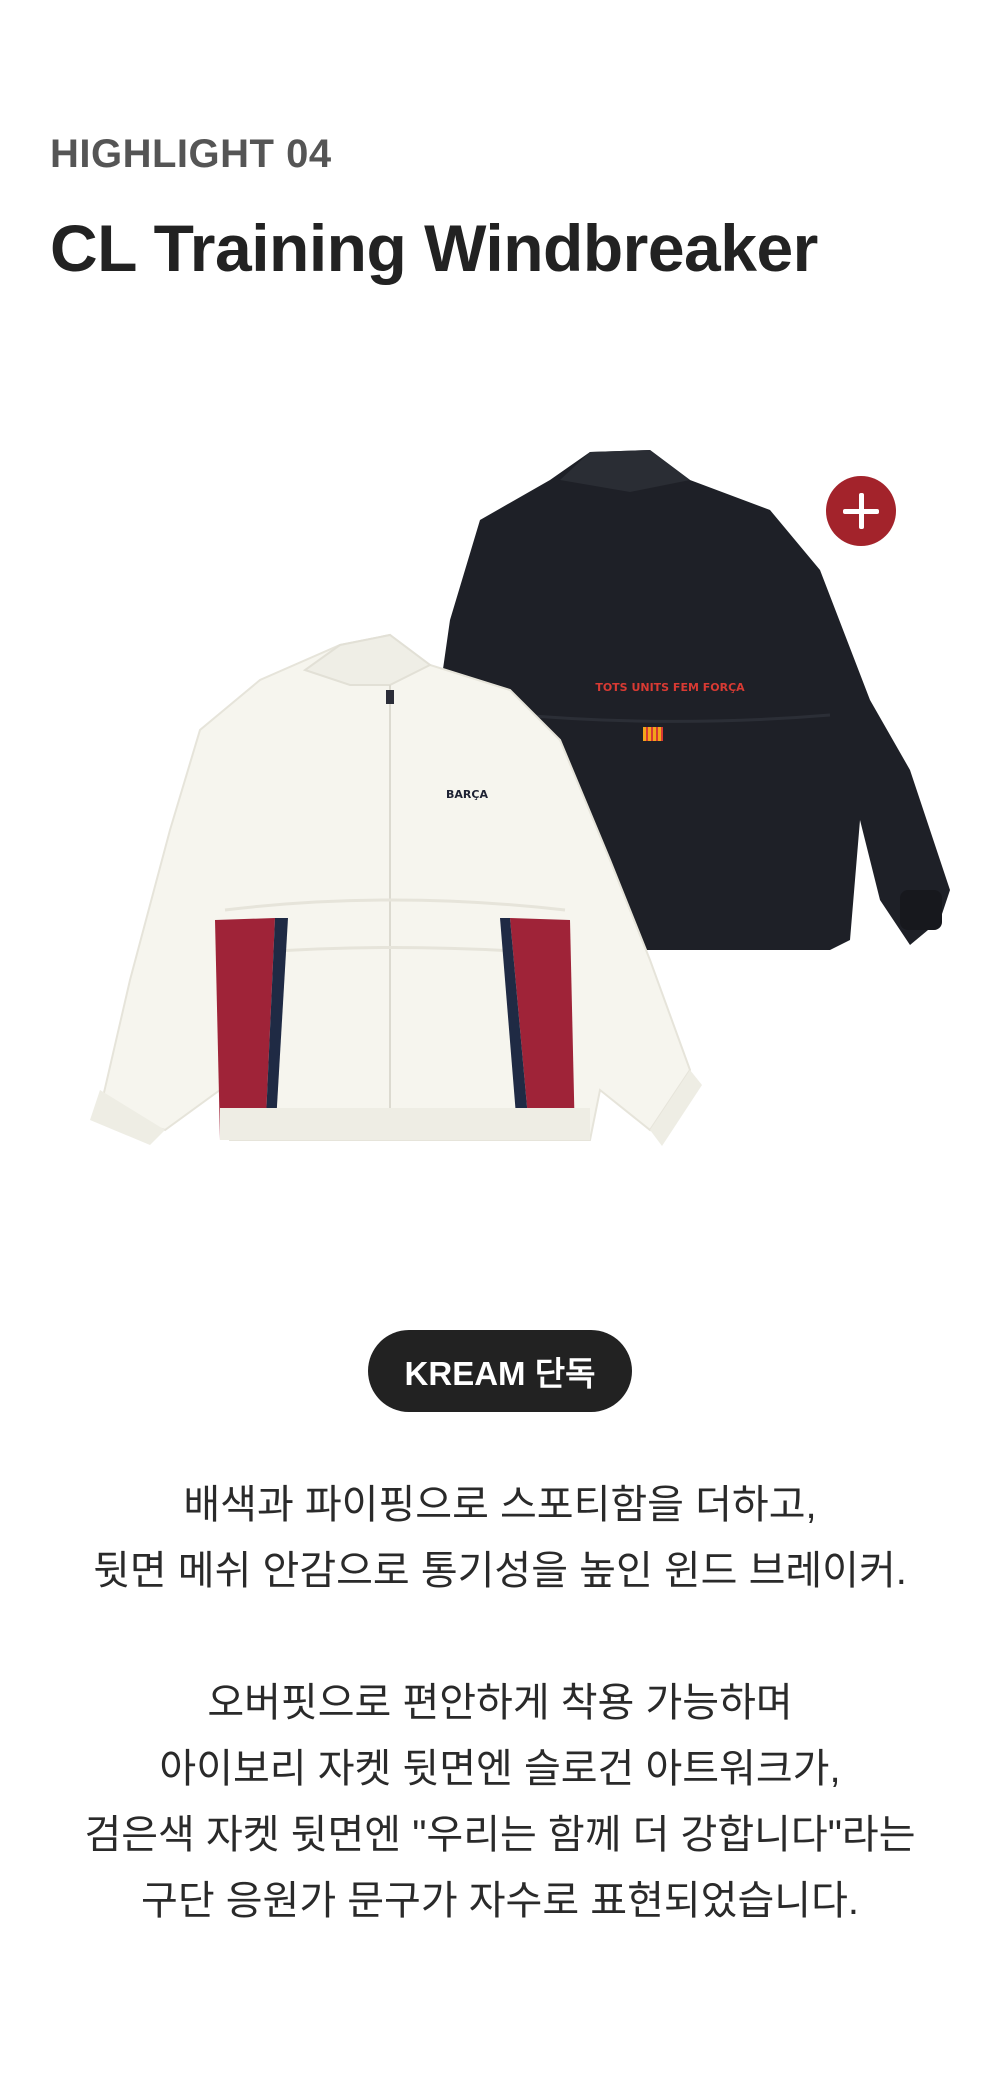  I want to click on description-line: 구단 응원가 문구가 자수로 표현되었습니다., so click(500, 1901).